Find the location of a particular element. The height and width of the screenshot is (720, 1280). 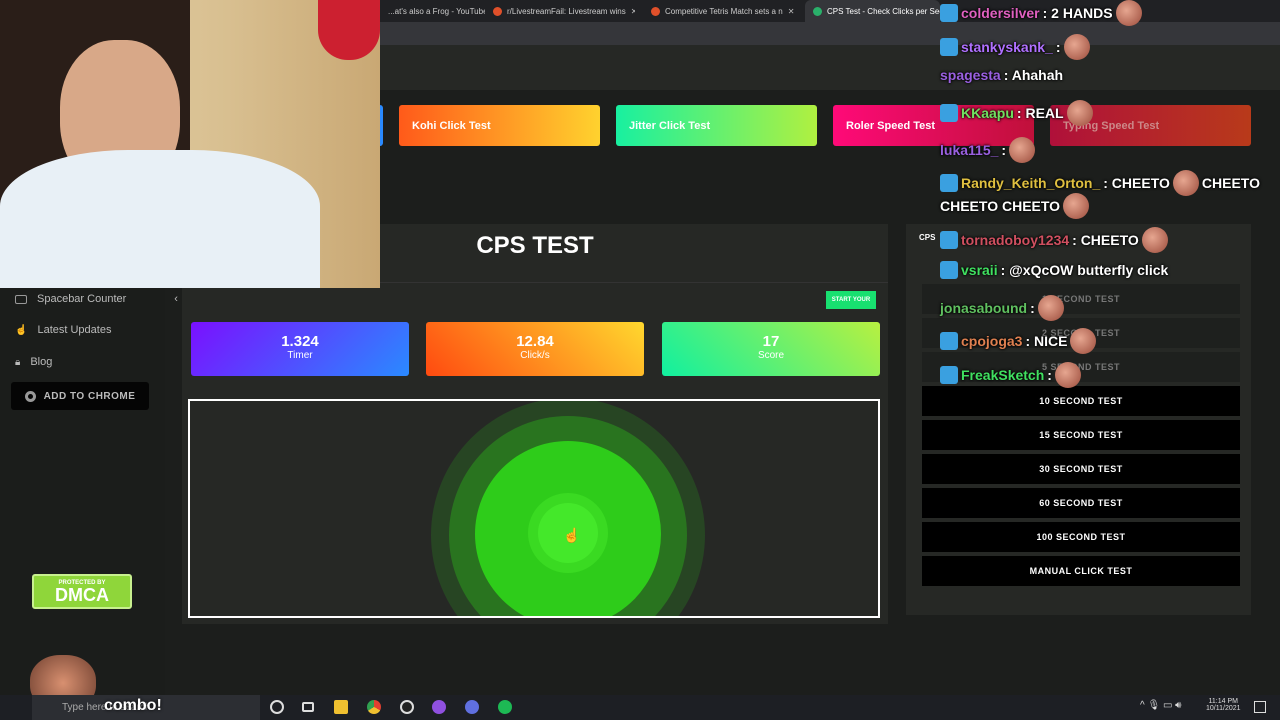

dmca-badge: PROTECTED BY DMCA is located at coordinates (82, 591).